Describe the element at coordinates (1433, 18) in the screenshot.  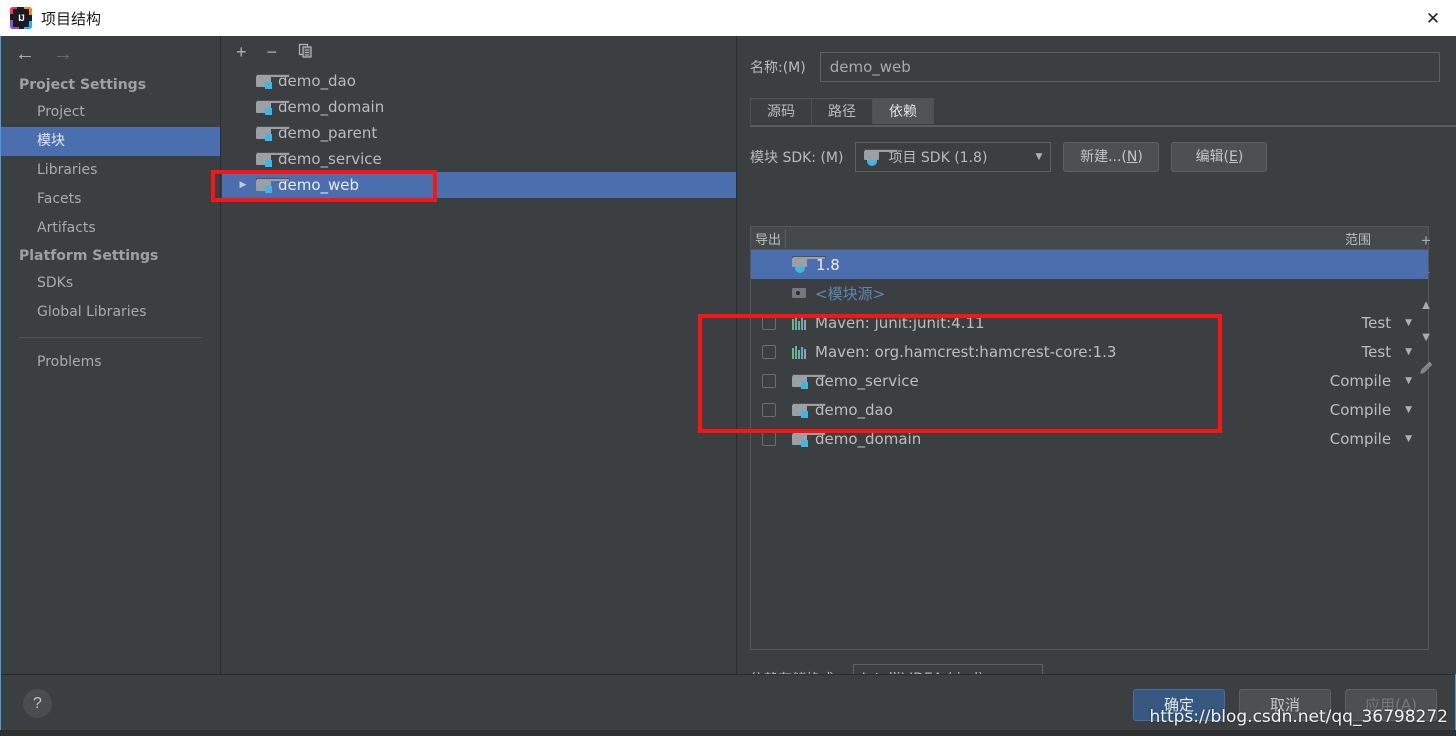
I see `close-icon: ✕` at that location.